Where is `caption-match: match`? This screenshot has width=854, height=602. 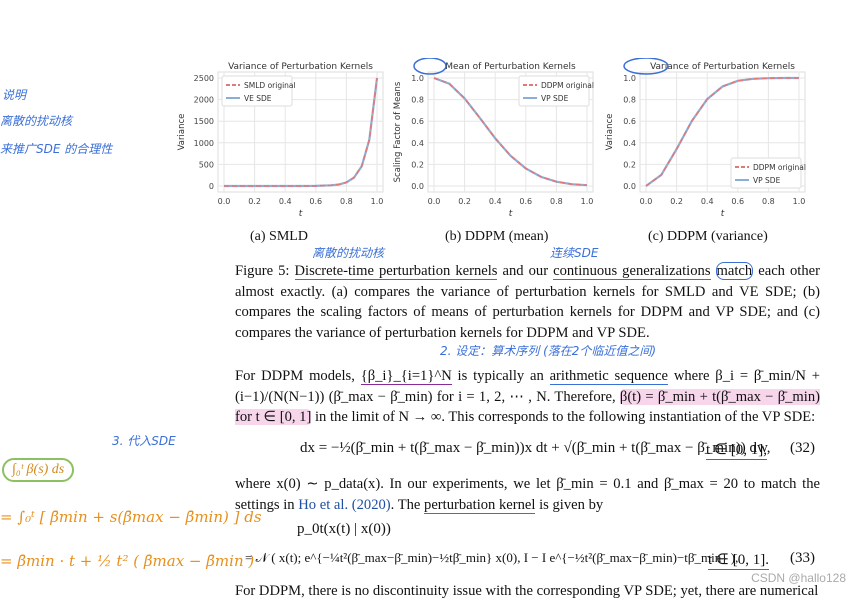 caption-match: match is located at coordinates (734, 271).